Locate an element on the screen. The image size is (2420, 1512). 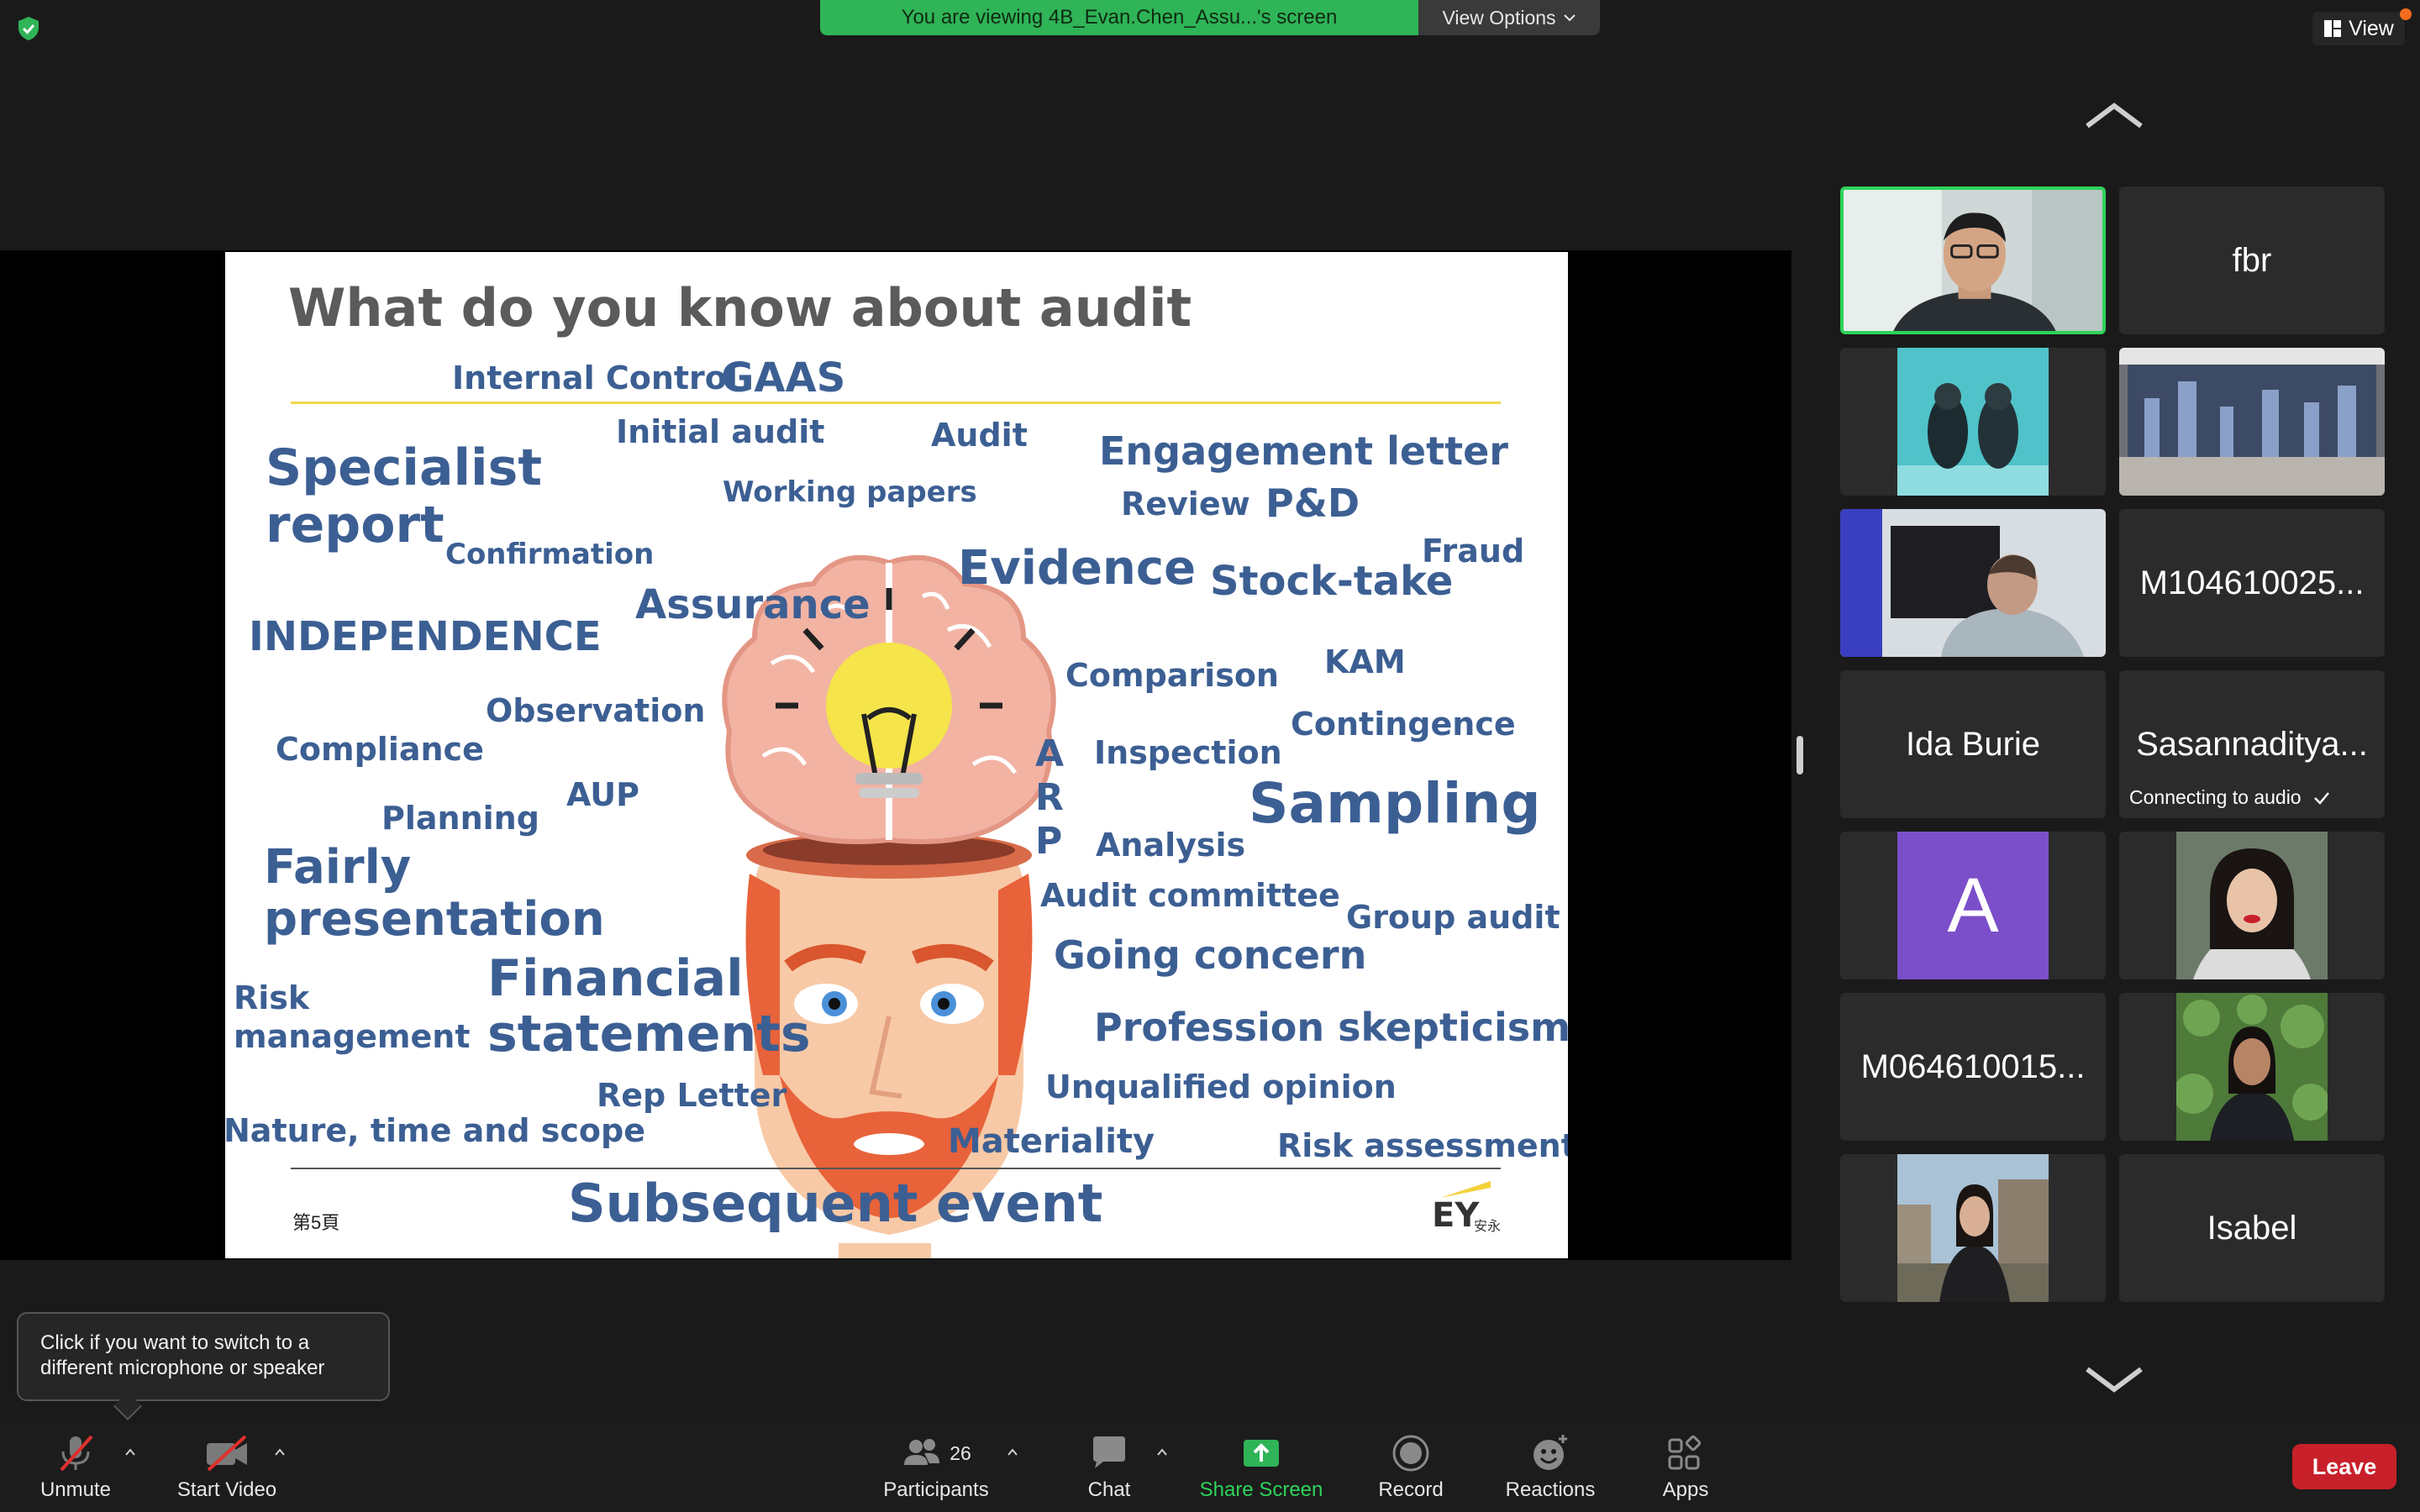
participant-tile: Sasannaditya... Connecting to audio is located at coordinates (2252, 744).